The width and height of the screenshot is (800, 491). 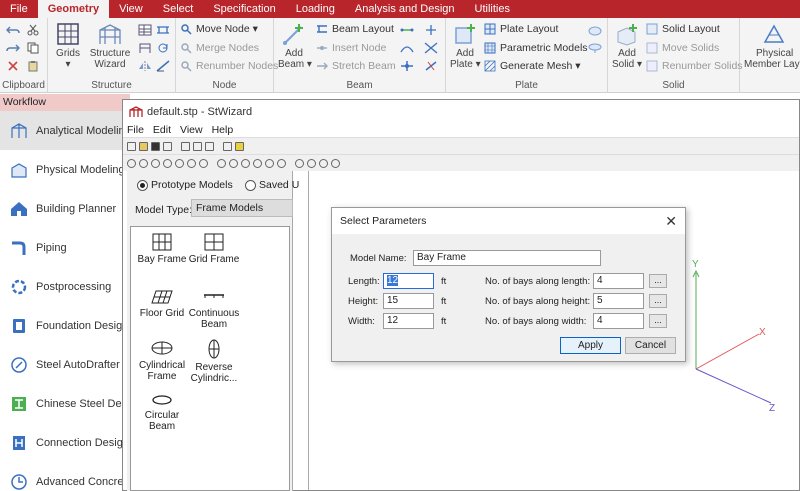 I want to click on length-input: 12, so click(x=408, y=281).